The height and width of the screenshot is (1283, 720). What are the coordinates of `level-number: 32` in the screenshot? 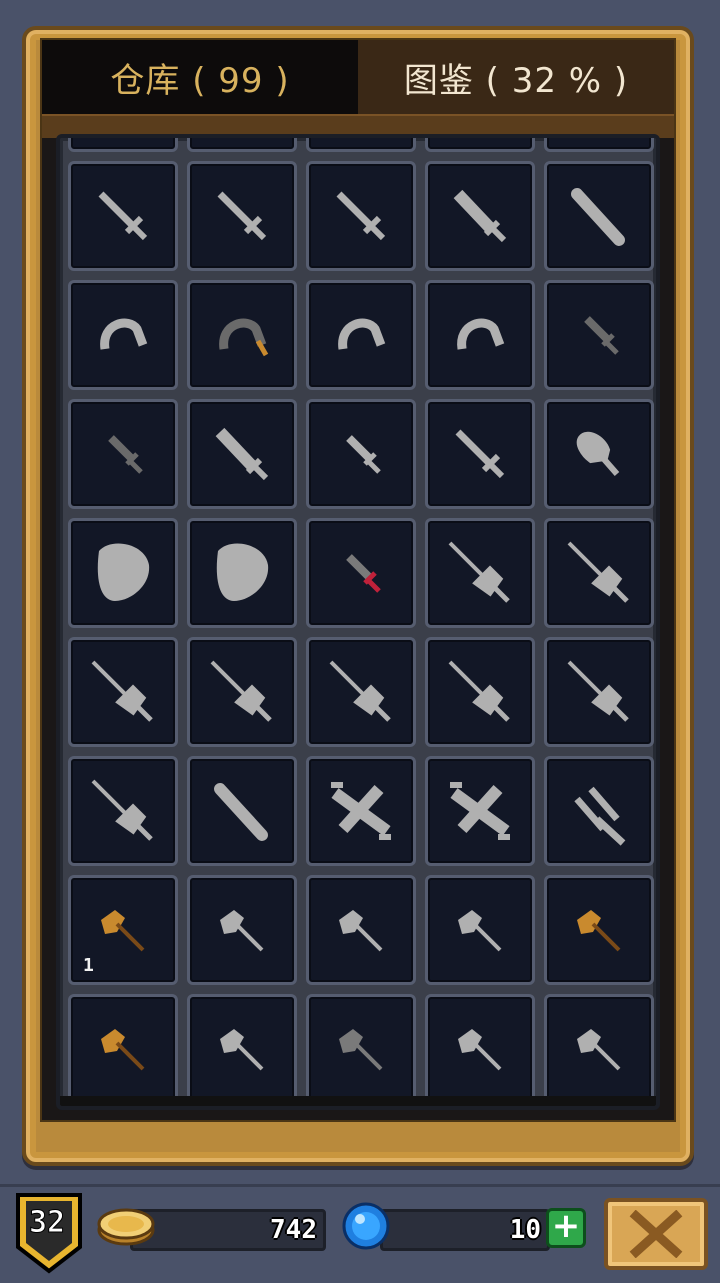 It's located at (47, 1223).